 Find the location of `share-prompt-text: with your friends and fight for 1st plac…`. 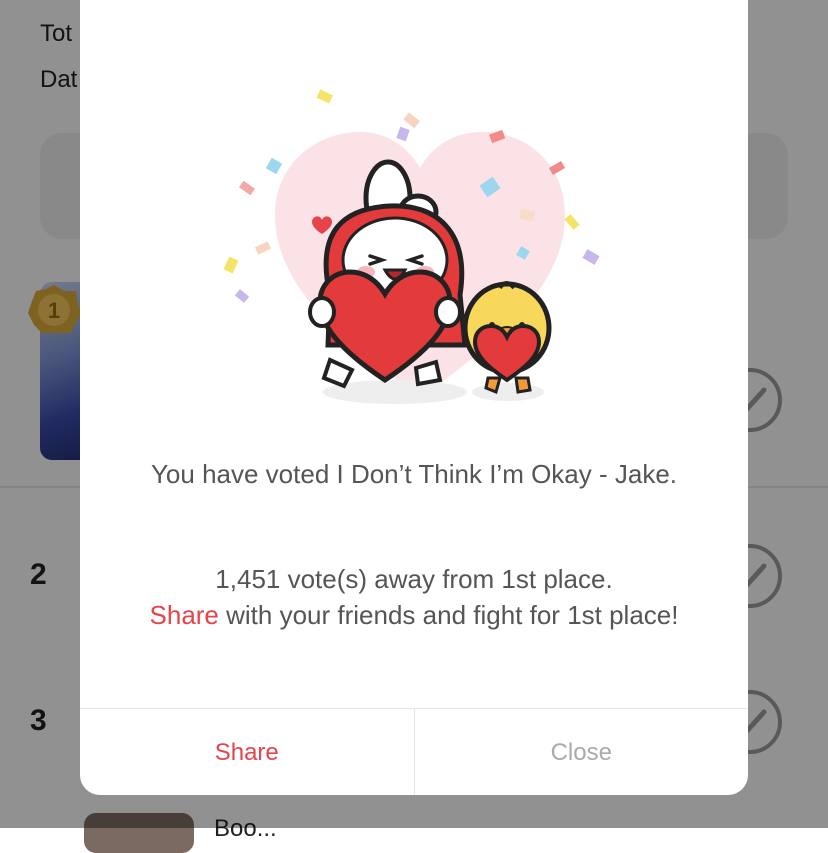

share-prompt-text: with your friends and fight for 1st plac… is located at coordinates (448, 615).